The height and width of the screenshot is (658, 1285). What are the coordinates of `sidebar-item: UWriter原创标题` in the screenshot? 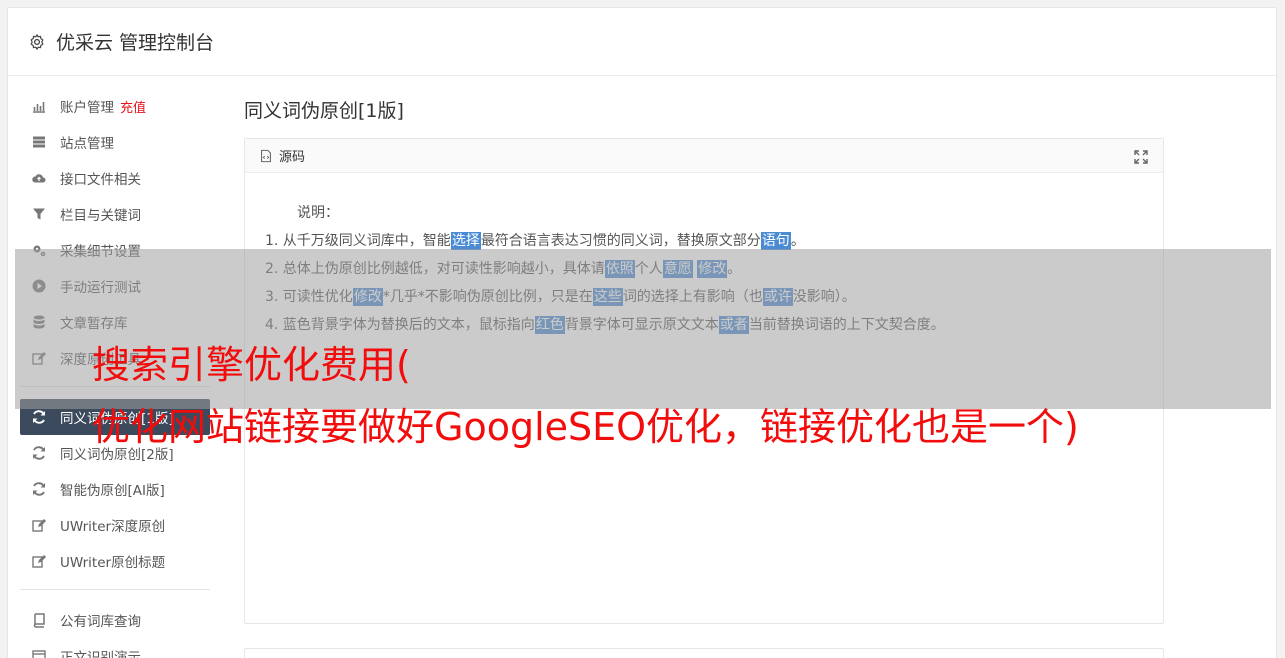 It's located at (115, 561).